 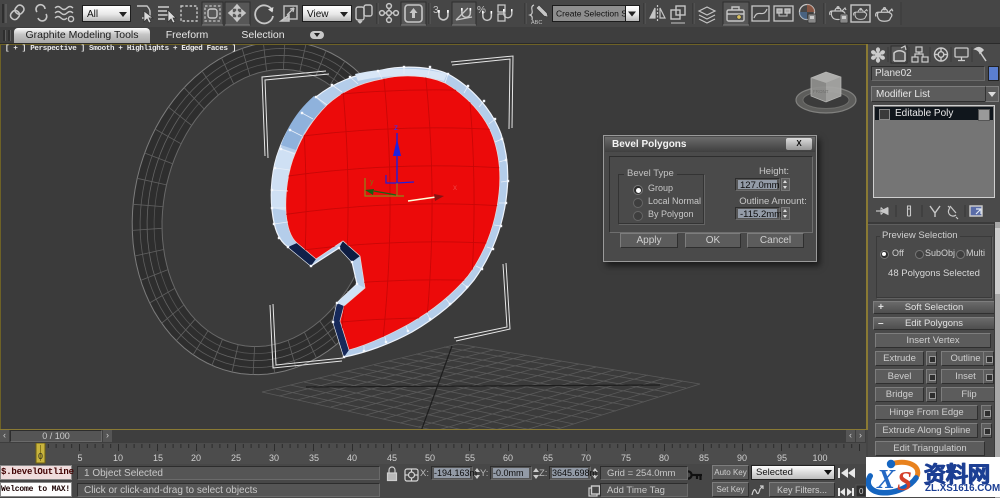 What do you see at coordinates (352, 458) in the screenshot?
I see `svg-text: 40` at bounding box center [352, 458].